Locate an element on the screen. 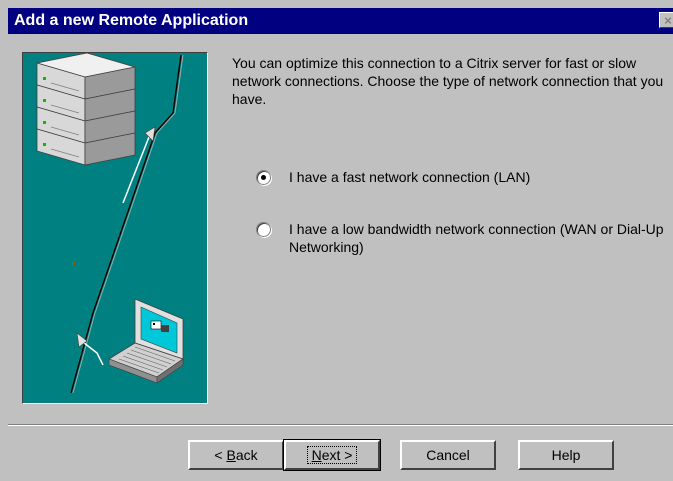  close-button: × is located at coordinates (666, 20).